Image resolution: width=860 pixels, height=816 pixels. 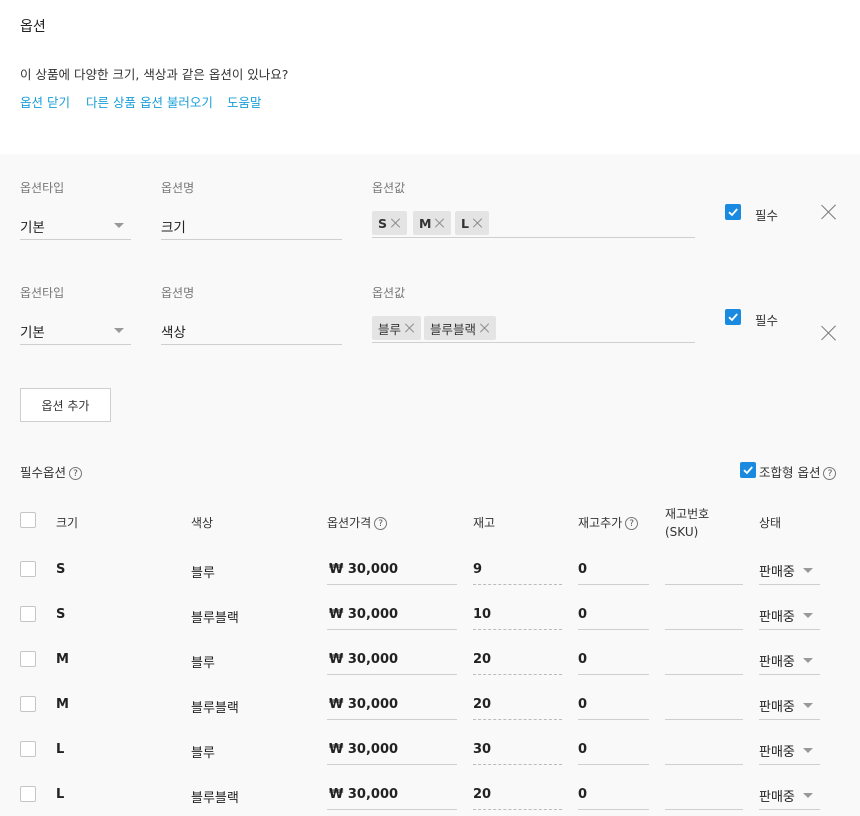 What do you see at coordinates (465, 223) in the screenshot?
I see `chip-label: L` at bounding box center [465, 223].